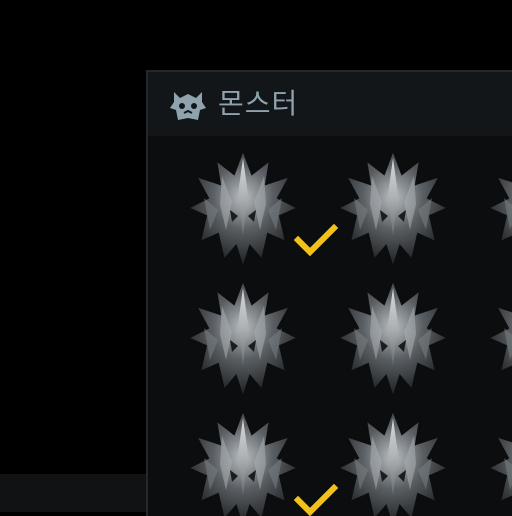 The height and width of the screenshot is (516, 512). I want to click on bottom-left-strip, so click(74, 493).